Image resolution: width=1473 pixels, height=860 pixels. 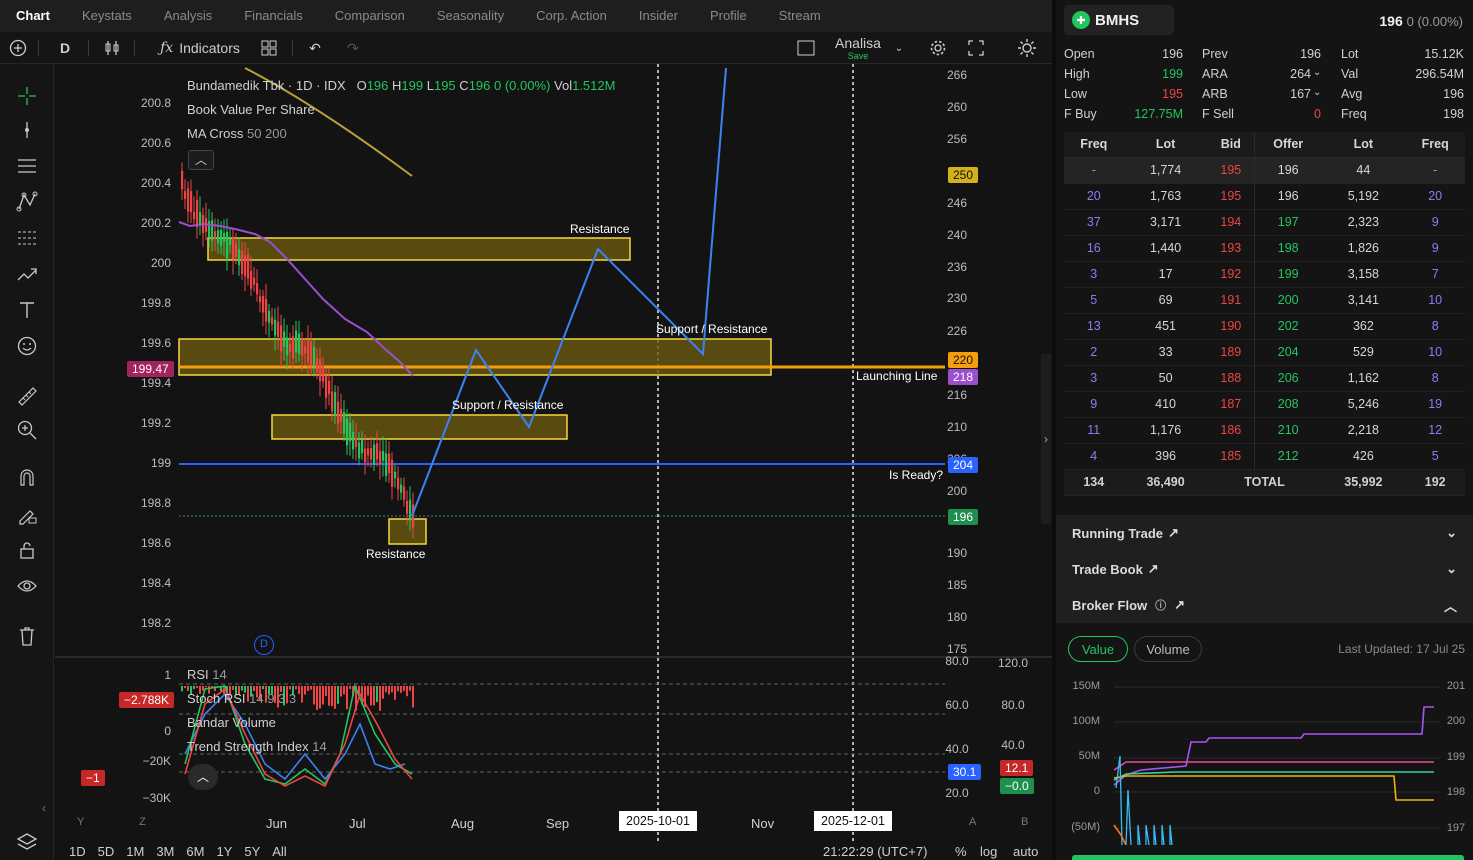 I want to click on pattern-icon, so click(x=27, y=202).